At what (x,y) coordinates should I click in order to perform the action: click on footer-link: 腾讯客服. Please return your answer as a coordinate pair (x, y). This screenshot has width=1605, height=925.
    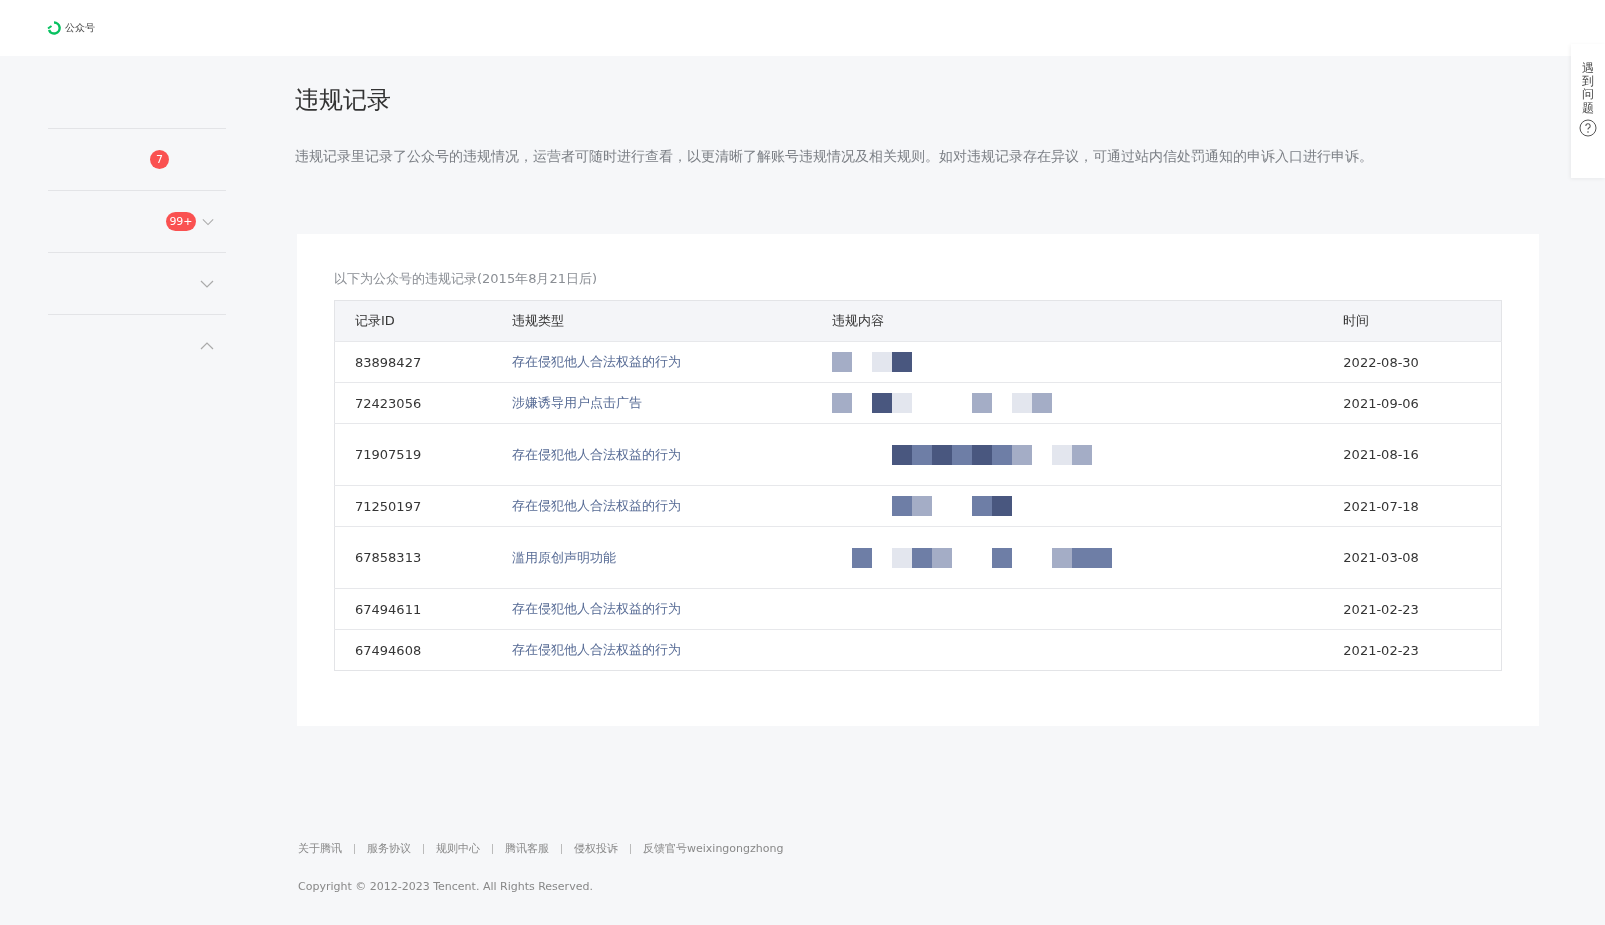
    Looking at the image, I should click on (527, 848).